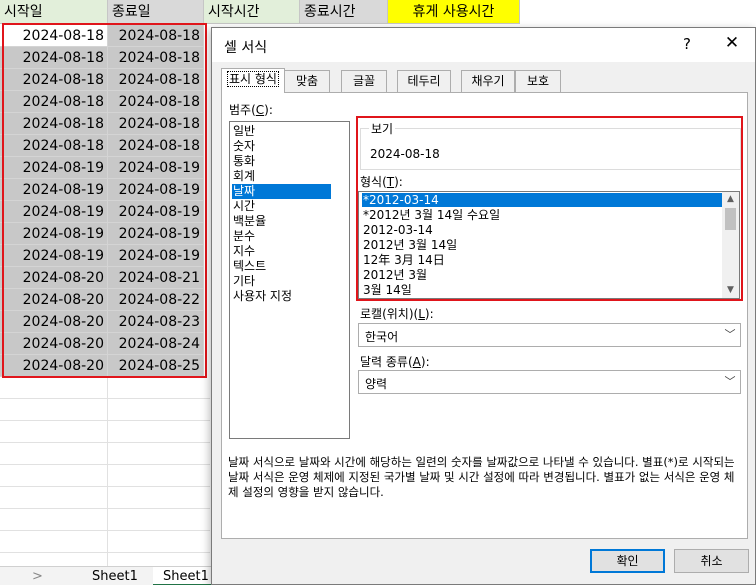  I want to click on category-item: 분수, so click(281, 236).